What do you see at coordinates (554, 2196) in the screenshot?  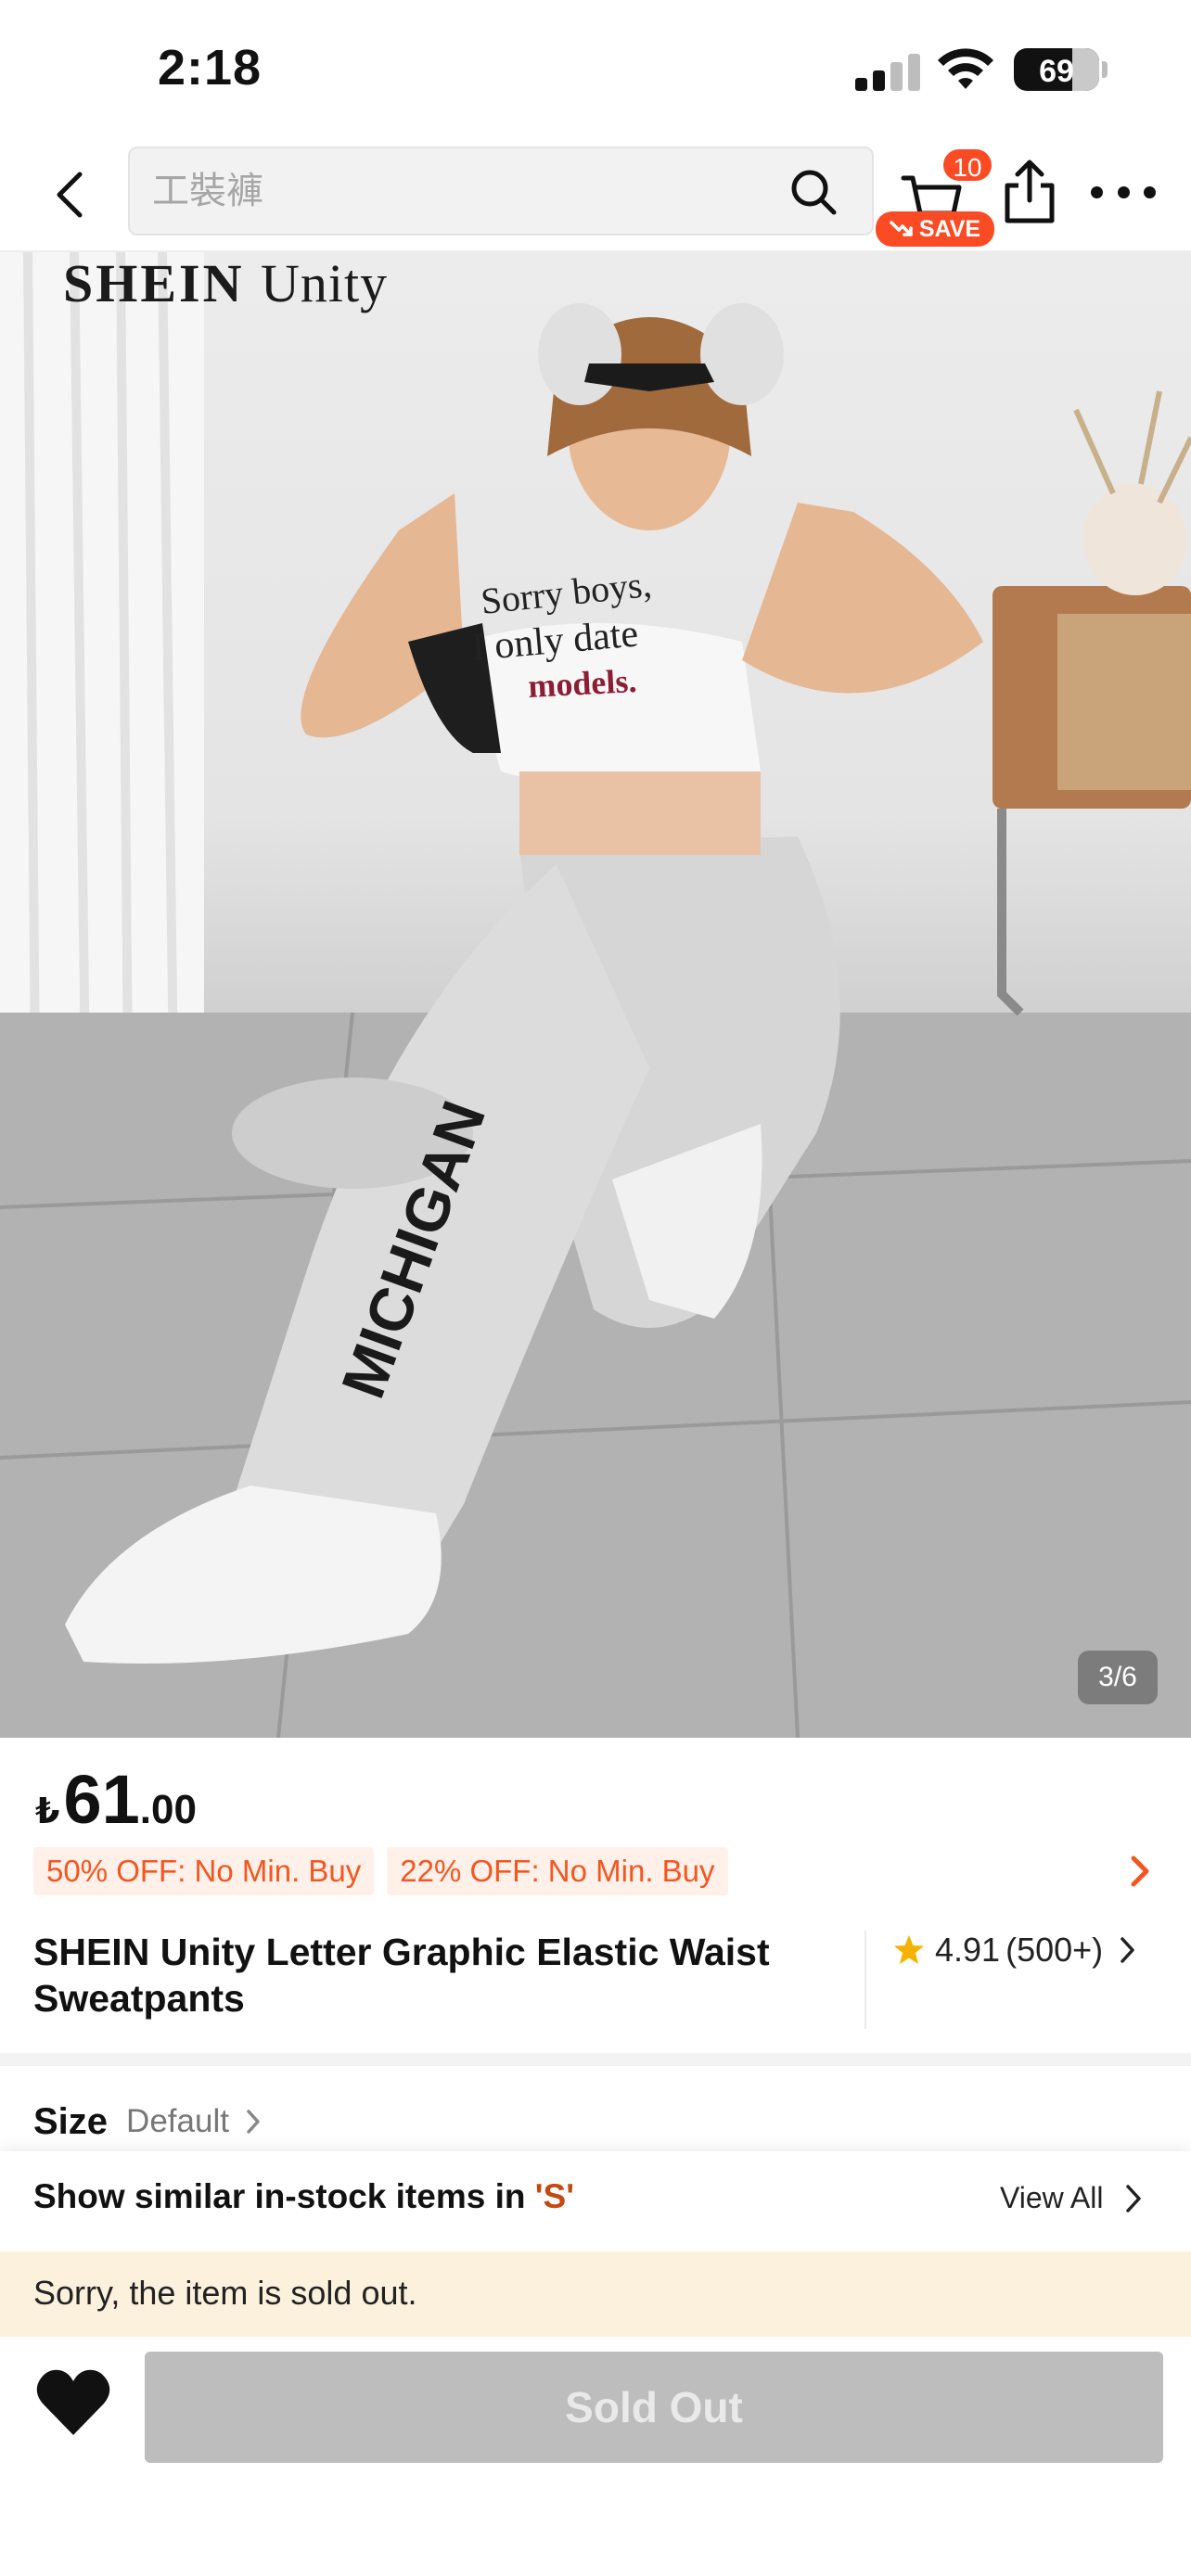 I see `similar-items-size: 'S'` at bounding box center [554, 2196].